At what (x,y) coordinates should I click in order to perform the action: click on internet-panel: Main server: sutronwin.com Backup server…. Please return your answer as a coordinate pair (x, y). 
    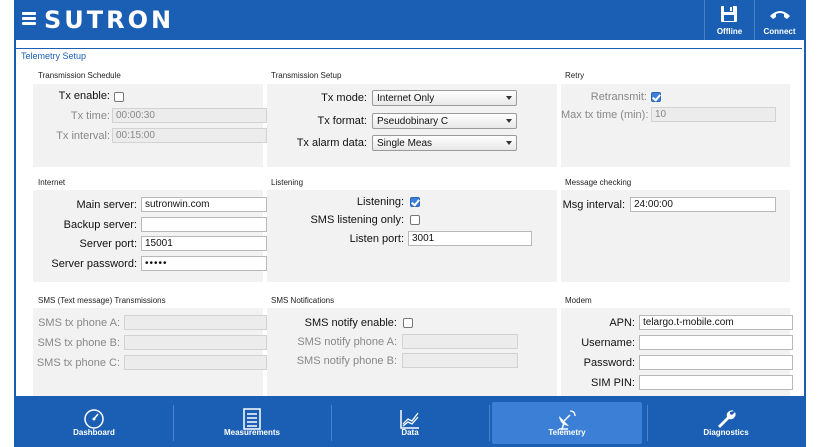
    Looking at the image, I should click on (150, 236).